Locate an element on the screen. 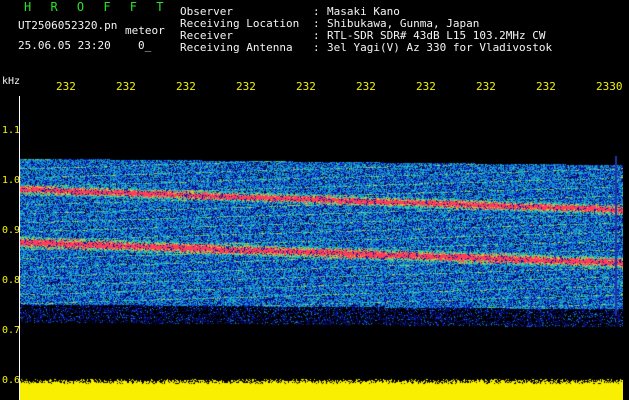  detection-tag: meteor is located at coordinates (145, 30).